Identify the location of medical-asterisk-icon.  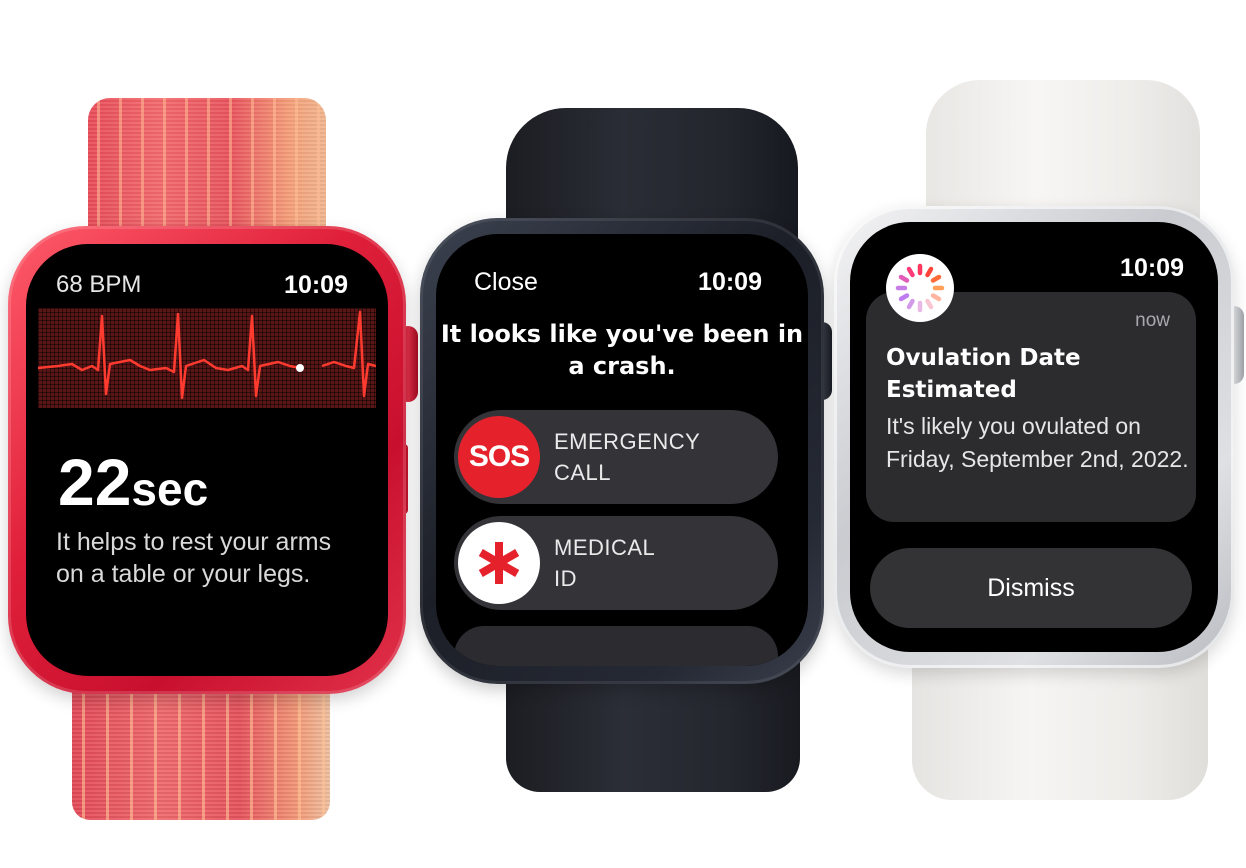
(499, 563).